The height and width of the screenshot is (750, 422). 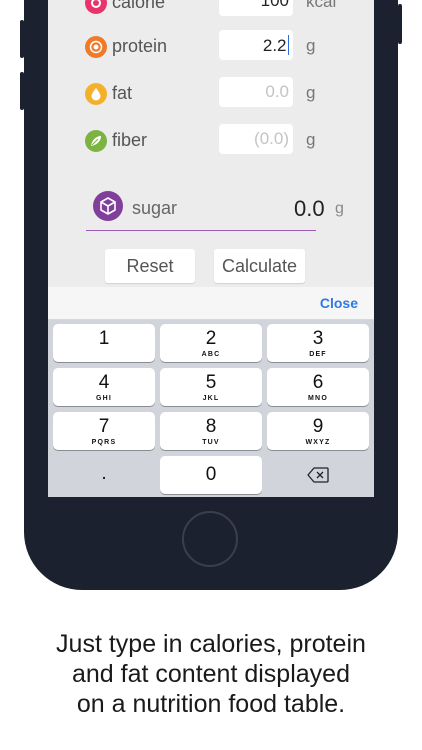 I want to click on key-decimal: ., so click(x=104, y=475).